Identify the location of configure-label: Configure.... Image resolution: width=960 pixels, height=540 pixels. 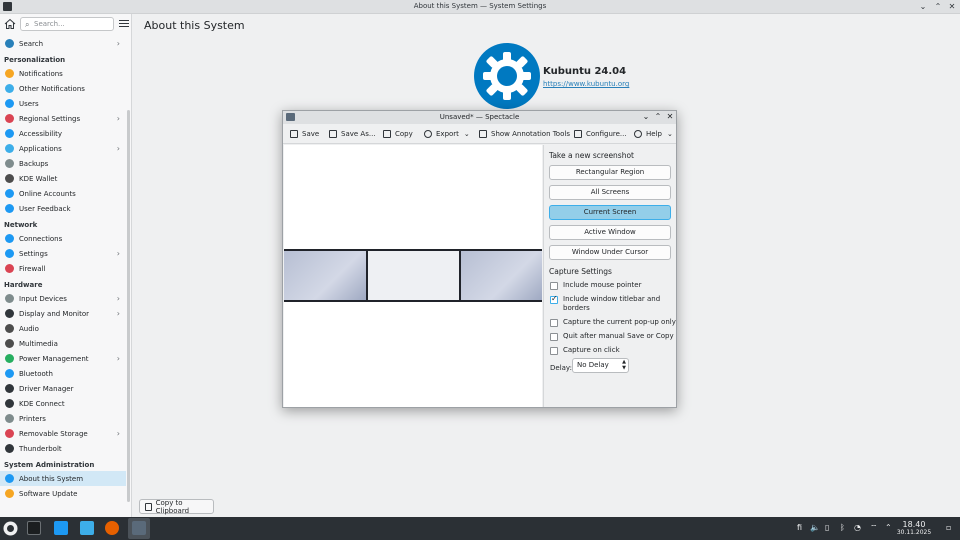
(606, 134).